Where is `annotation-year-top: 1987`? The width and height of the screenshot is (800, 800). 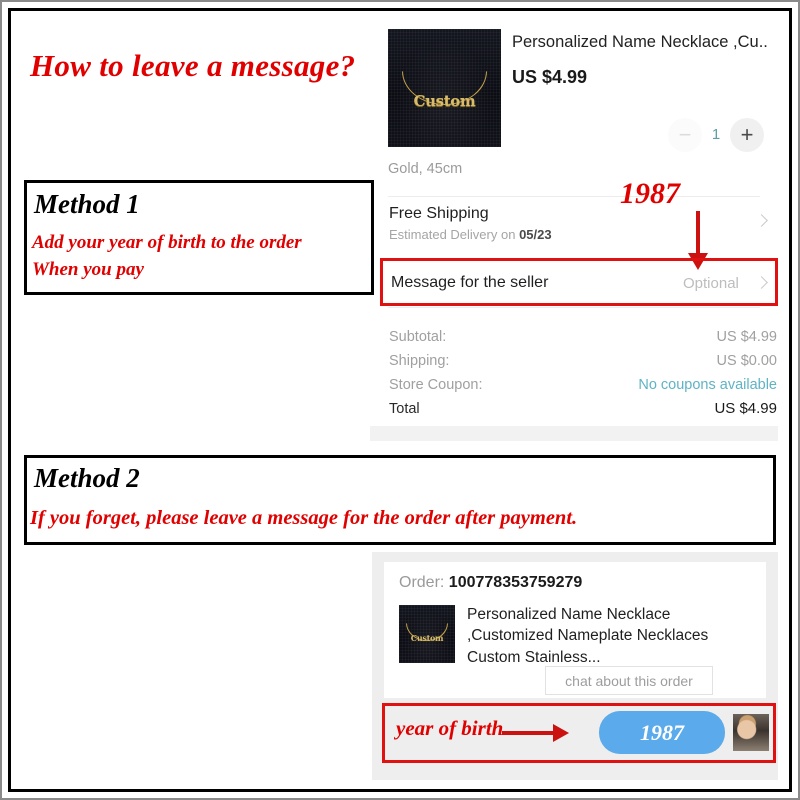 annotation-year-top: 1987 is located at coordinates (650, 193).